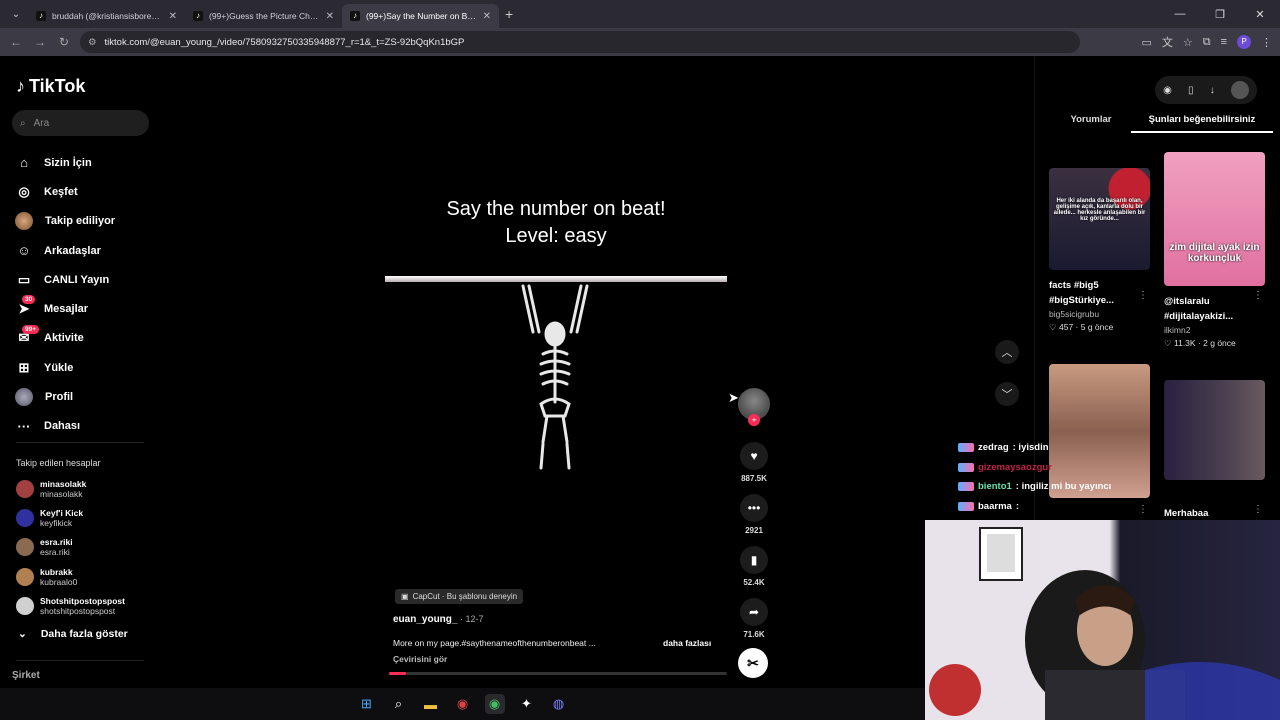 Image resolution: width=1280 pixels, height=720 pixels. What do you see at coordinates (1167, 42) in the screenshot?
I see `translate-icon: 文` at bounding box center [1167, 42].